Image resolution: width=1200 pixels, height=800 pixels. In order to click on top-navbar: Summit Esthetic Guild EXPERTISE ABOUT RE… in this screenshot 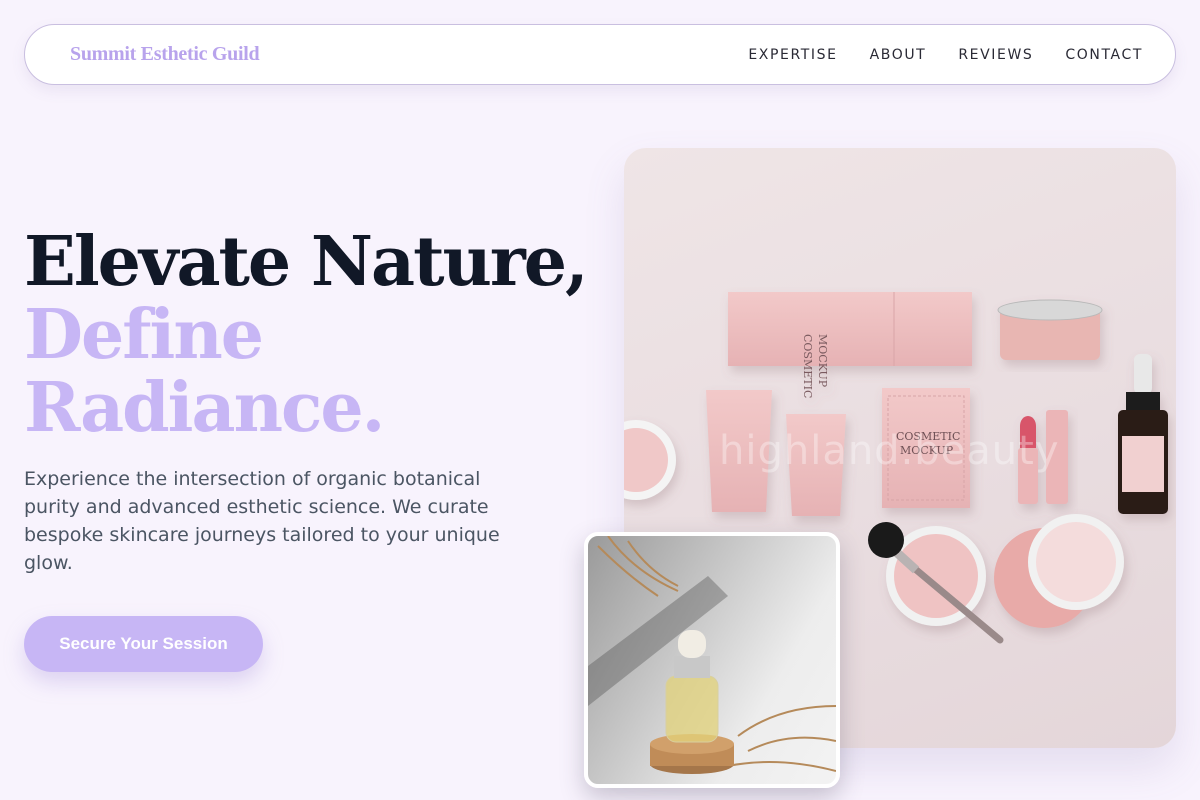, I will do `click(600, 54)`.